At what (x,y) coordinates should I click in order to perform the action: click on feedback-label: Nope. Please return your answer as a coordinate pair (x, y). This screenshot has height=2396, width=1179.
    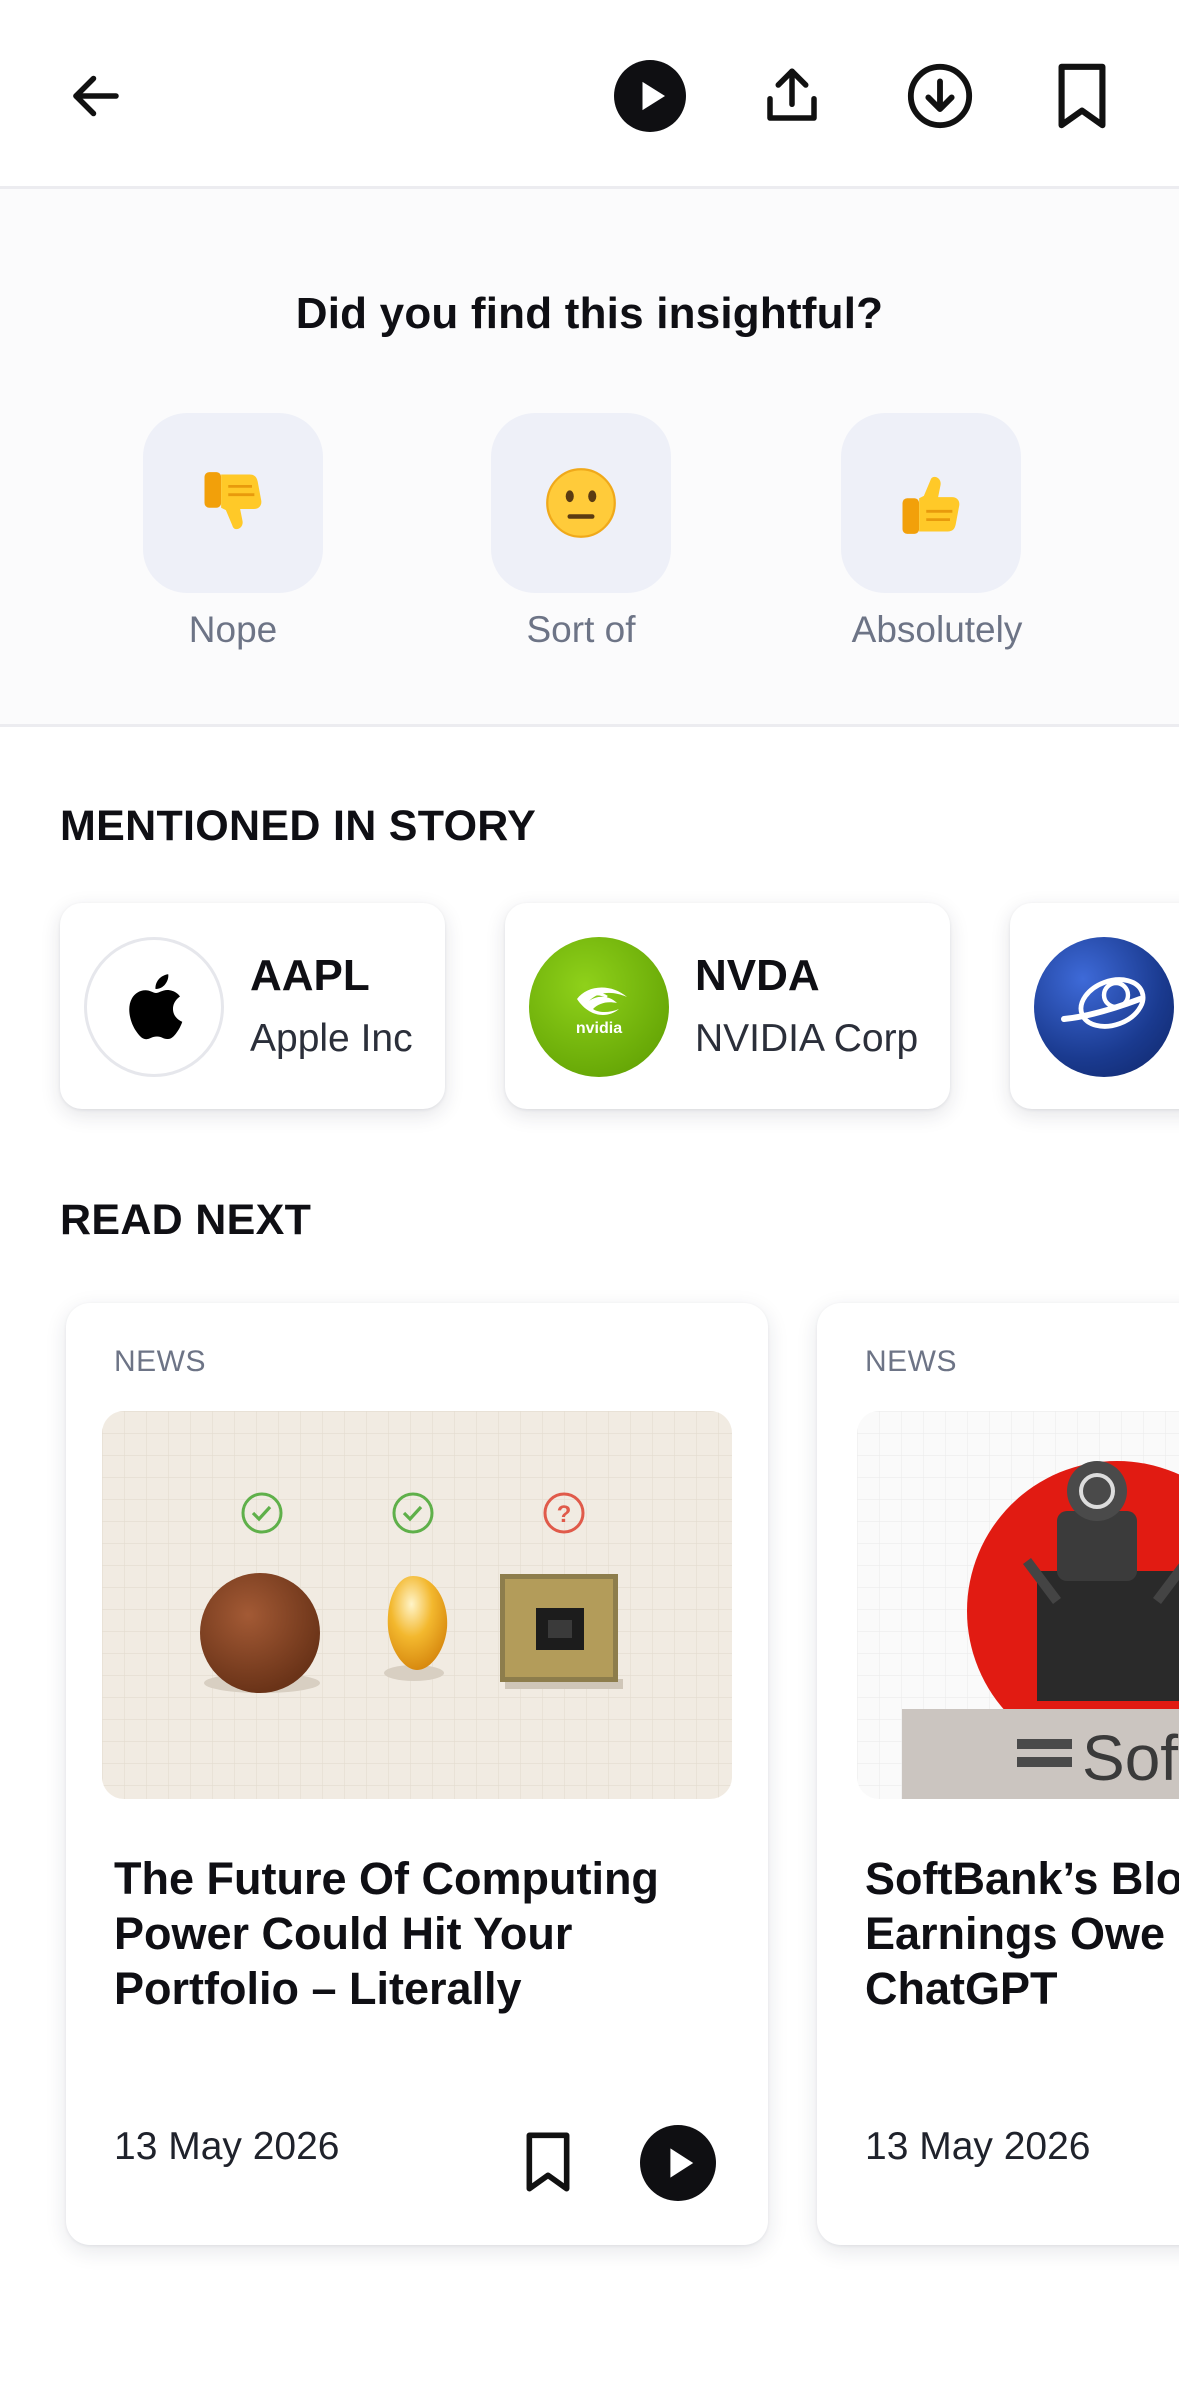
    Looking at the image, I should click on (233, 629).